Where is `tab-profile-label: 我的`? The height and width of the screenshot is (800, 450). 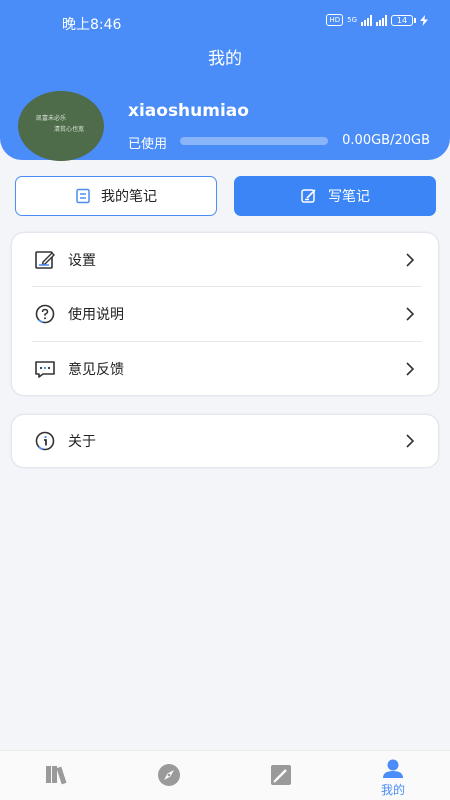 tab-profile-label: 我的 is located at coordinates (392, 790).